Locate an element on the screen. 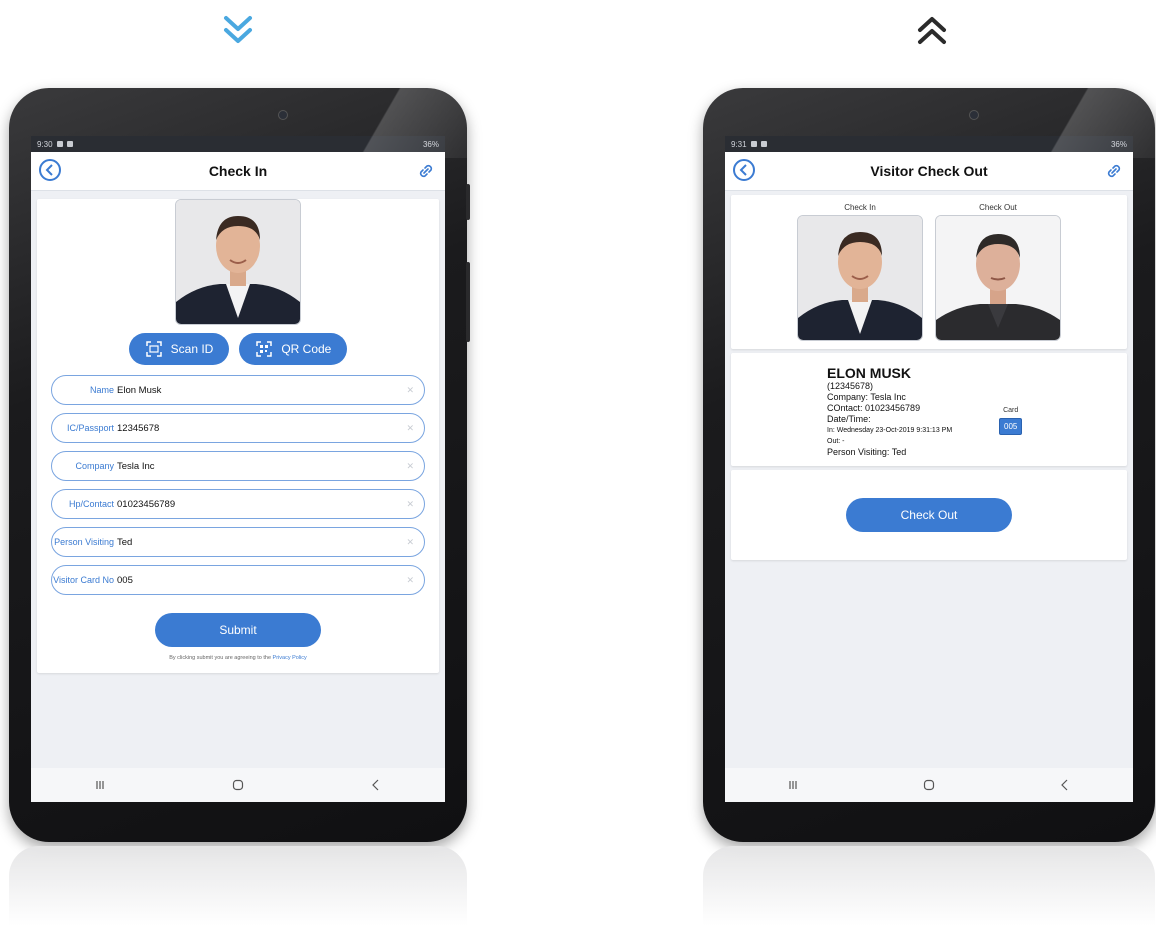 Image resolution: width=1156 pixels, height=936 pixels. card-badge: Card 005 is located at coordinates (1011, 420).